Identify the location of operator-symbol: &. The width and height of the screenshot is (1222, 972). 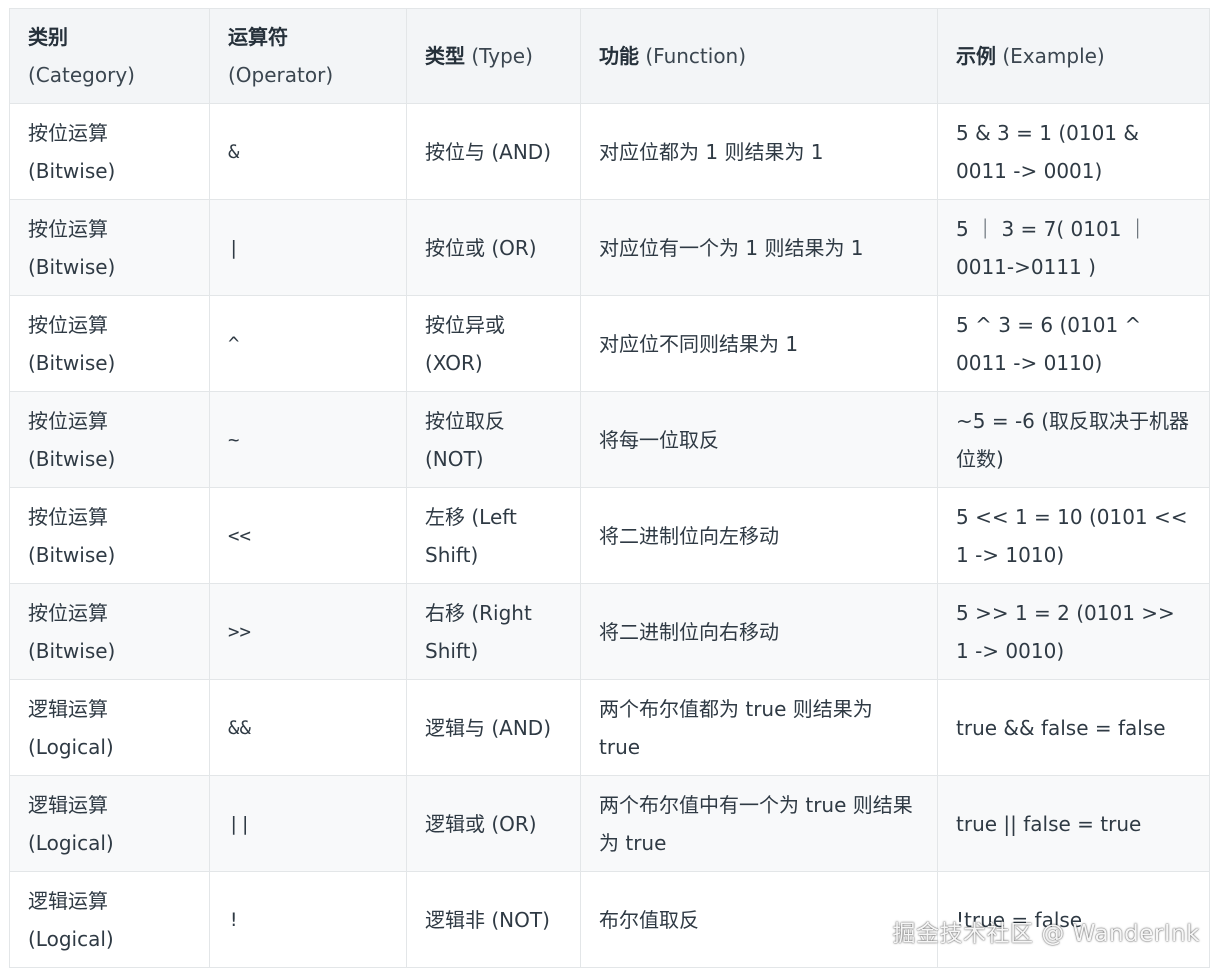
(234, 152).